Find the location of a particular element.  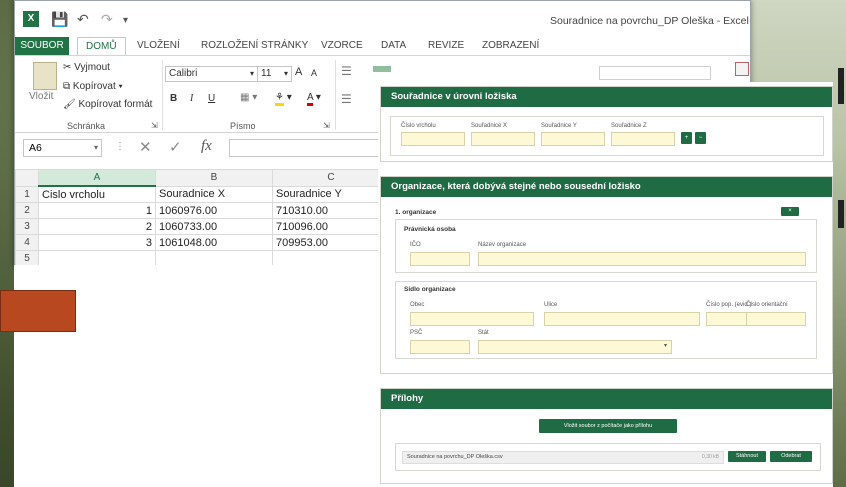

download-button: Stáhnout is located at coordinates (747, 456).